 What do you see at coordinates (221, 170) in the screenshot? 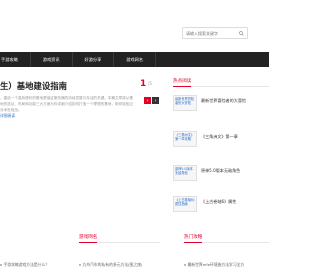
I see `hot-item-title: 原神5.0版本无敌角色` at bounding box center [221, 170].